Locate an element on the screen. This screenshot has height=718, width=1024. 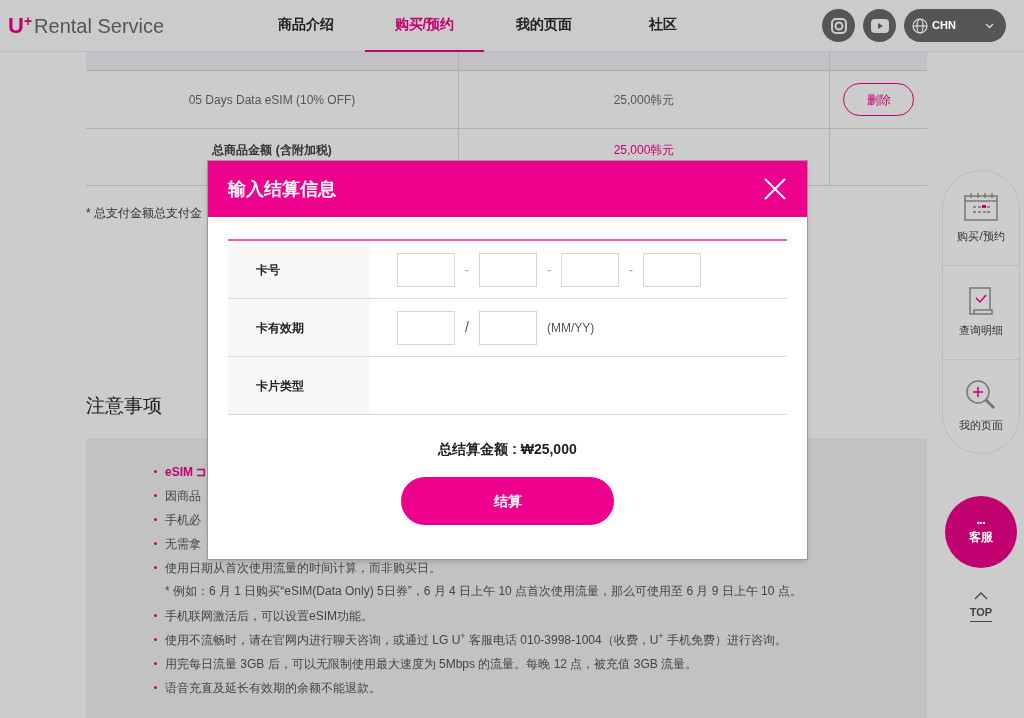
video-play-icon is located at coordinates (879, 25).